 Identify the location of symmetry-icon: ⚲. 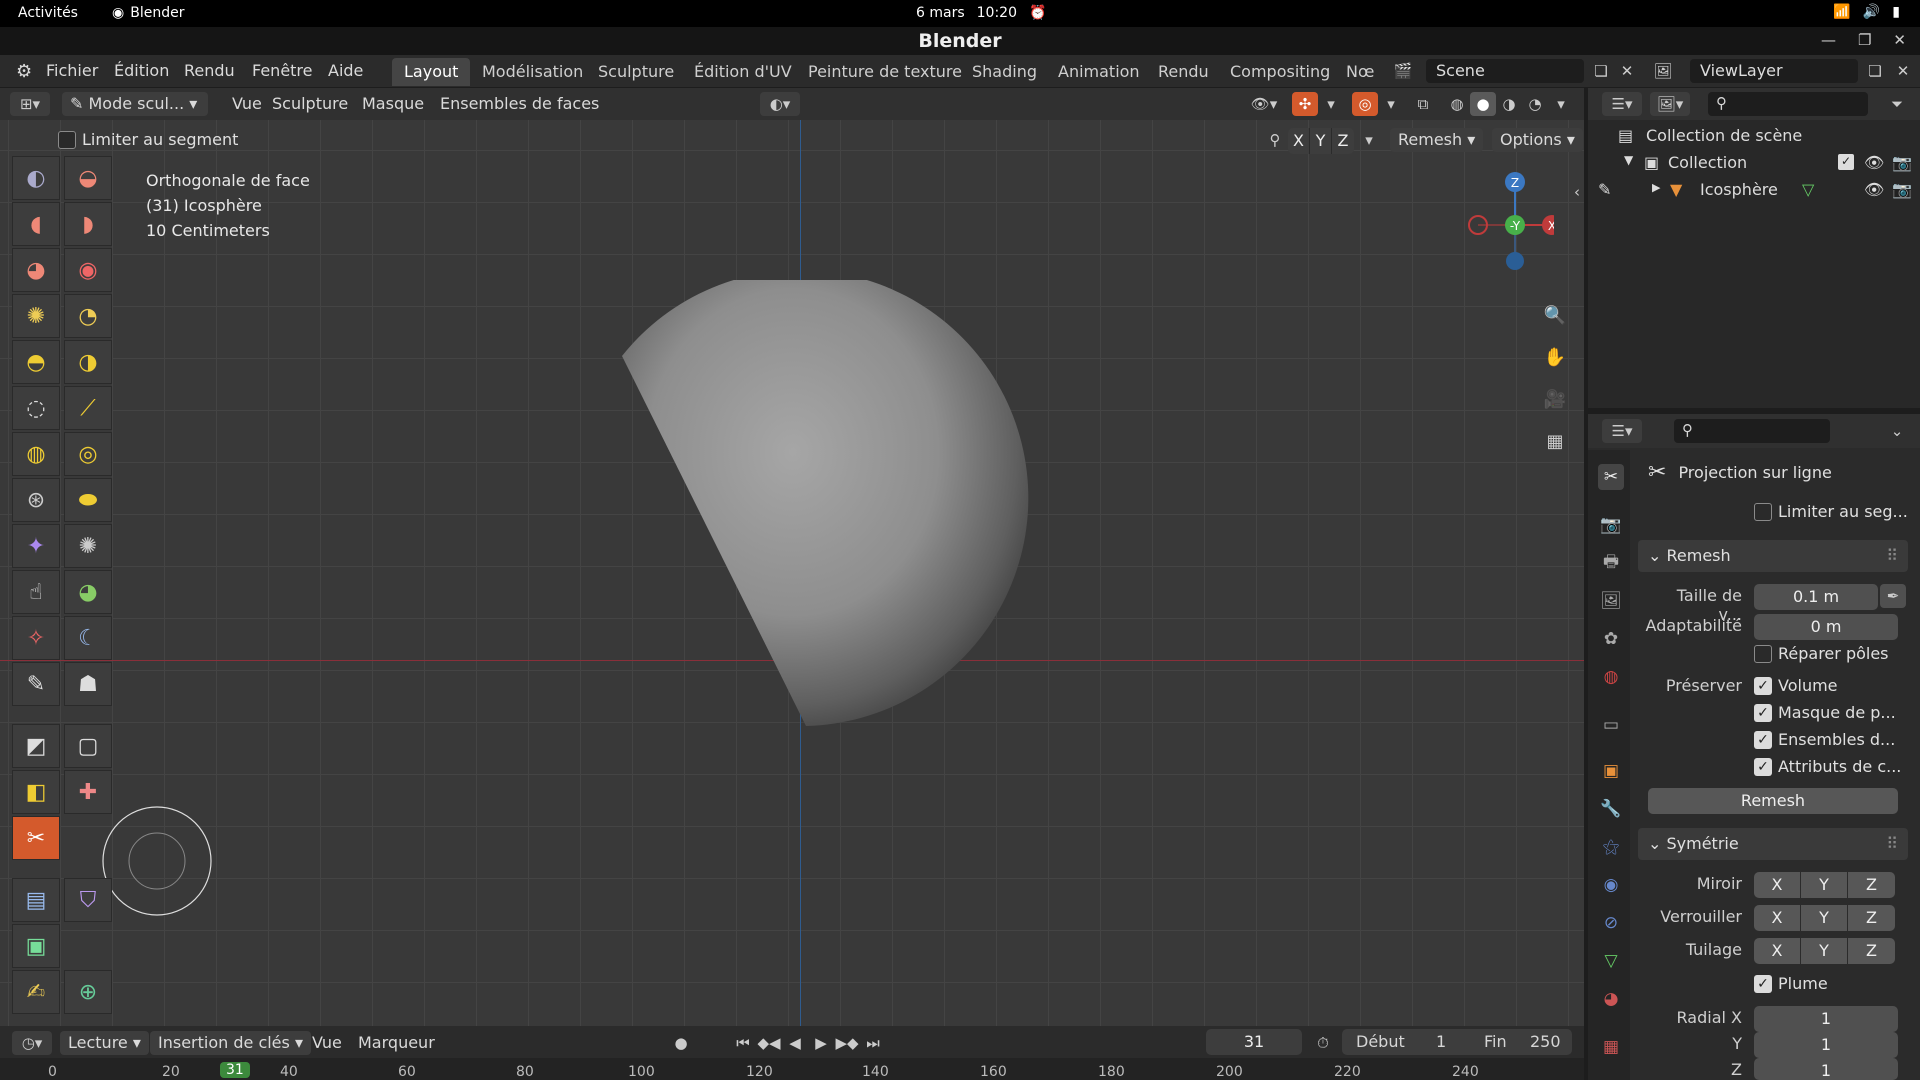
(1275, 140).